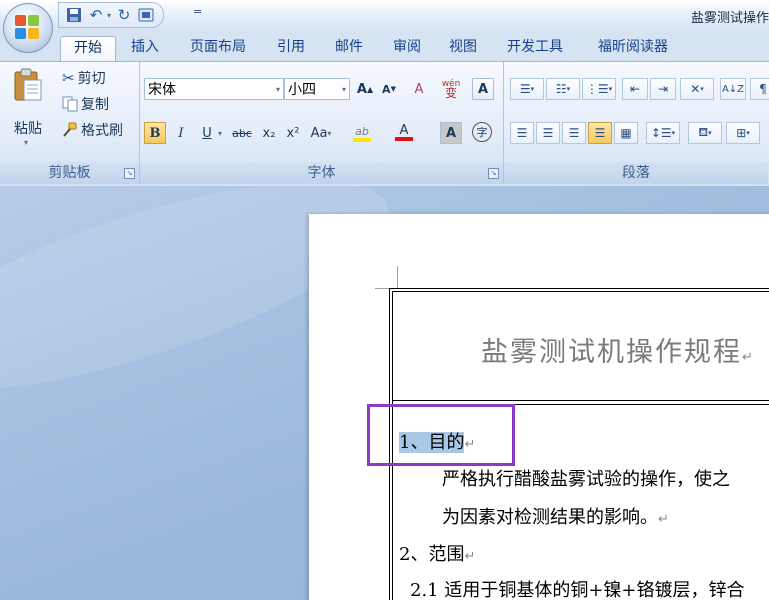 The image size is (769, 600). Describe the element at coordinates (162, 90) in the screenshot. I see `font-name-value: 宋体` at that location.